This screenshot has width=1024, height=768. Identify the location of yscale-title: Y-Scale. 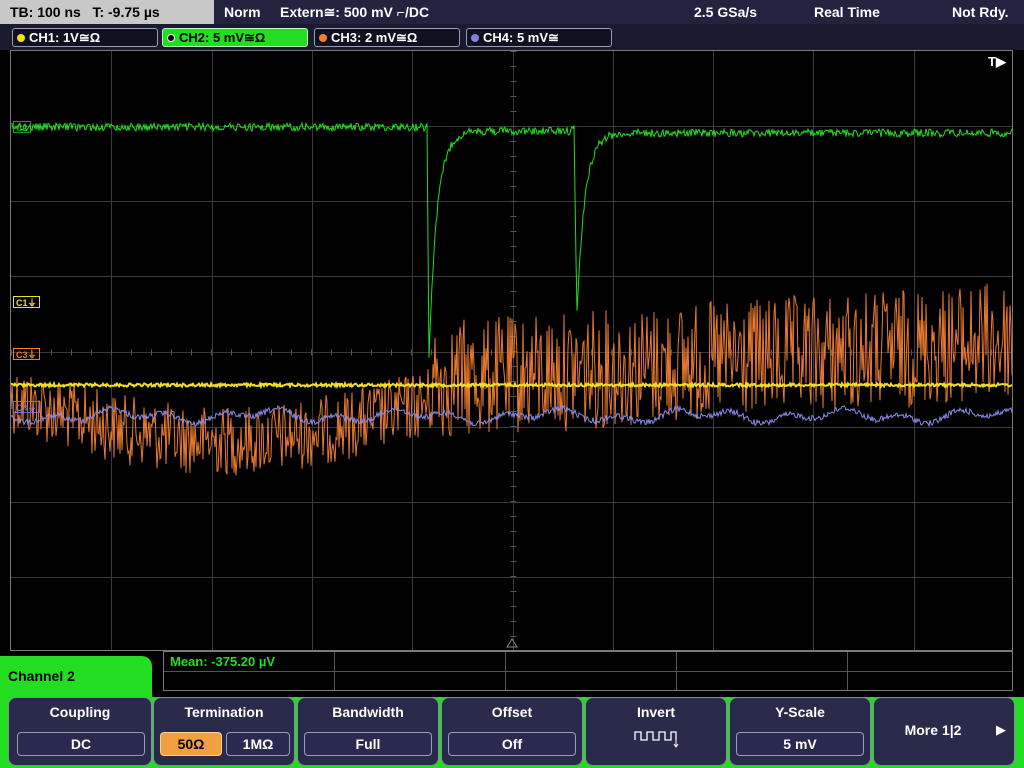
(800, 712).